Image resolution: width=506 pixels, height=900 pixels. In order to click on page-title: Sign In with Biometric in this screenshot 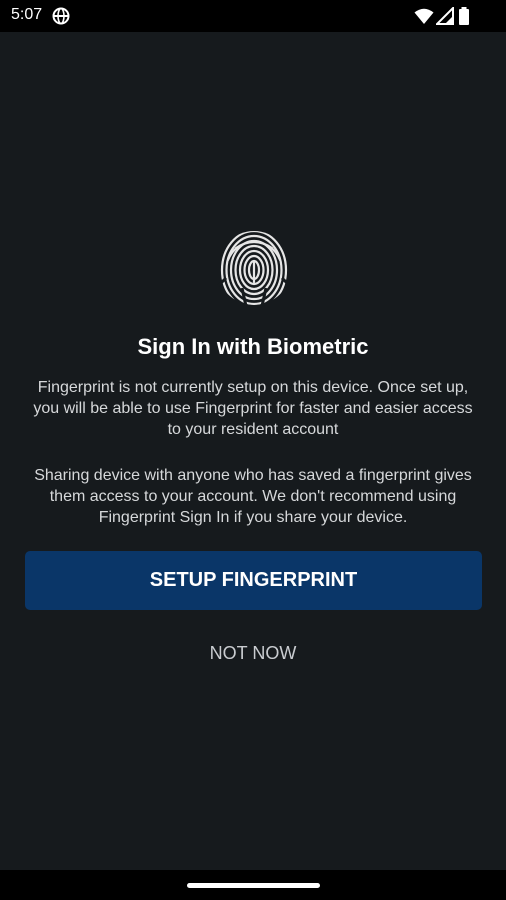, I will do `click(253, 346)`.